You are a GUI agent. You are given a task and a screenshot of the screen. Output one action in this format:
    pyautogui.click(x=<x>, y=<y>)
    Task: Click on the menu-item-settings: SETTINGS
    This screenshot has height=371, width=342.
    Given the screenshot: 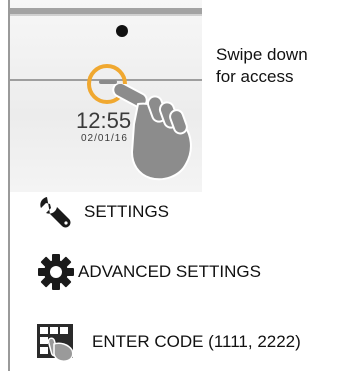 What is the action you would take?
    pyautogui.click(x=102, y=212)
    